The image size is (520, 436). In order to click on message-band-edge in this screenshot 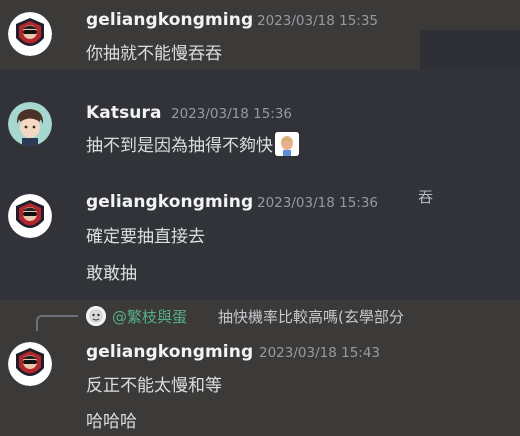, I will do `click(470, 50)`.